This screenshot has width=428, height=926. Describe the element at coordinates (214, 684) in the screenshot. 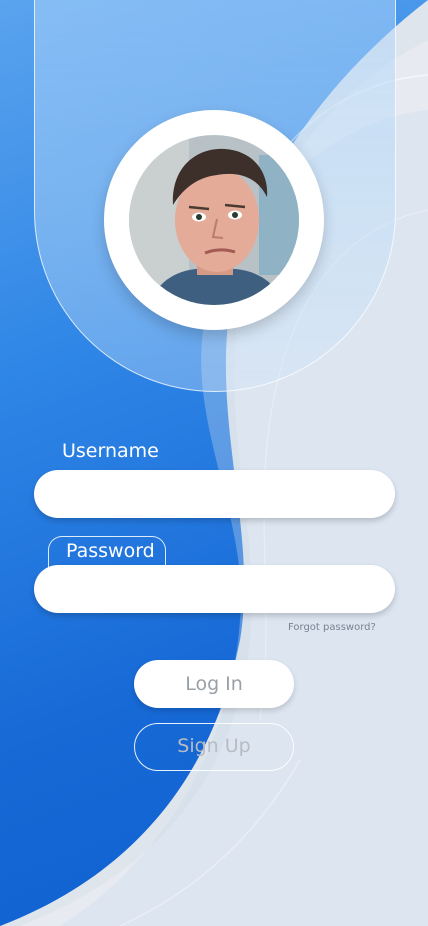

I see `login-button: Log In` at that location.